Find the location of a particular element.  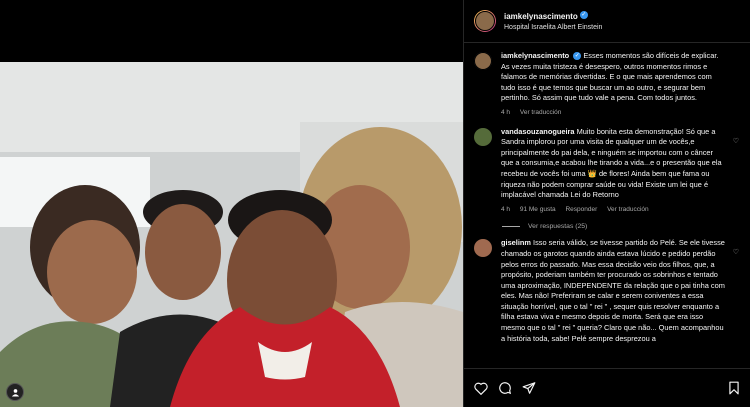

comment-button is located at coordinates (505, 388).